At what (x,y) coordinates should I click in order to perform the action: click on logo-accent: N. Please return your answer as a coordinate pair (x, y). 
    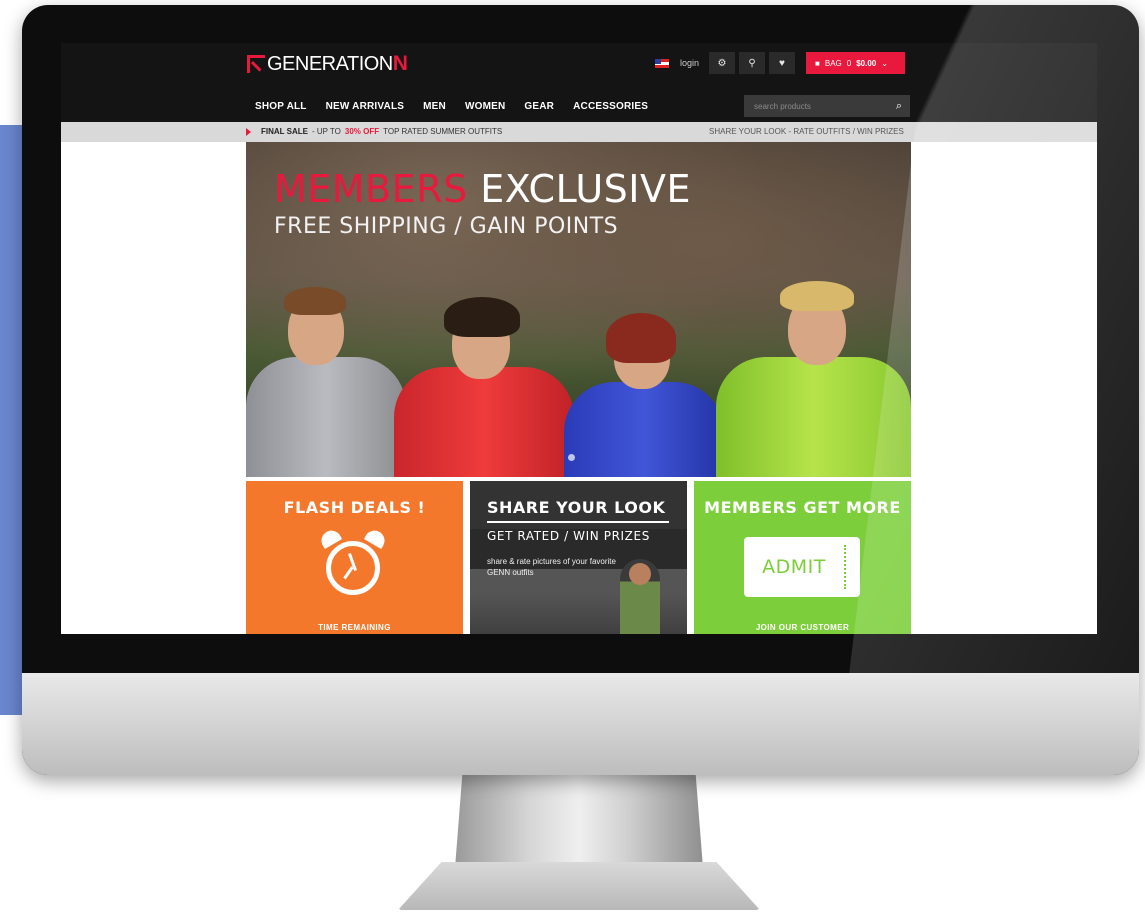
    Looking at the image, I should click on (400, 63).